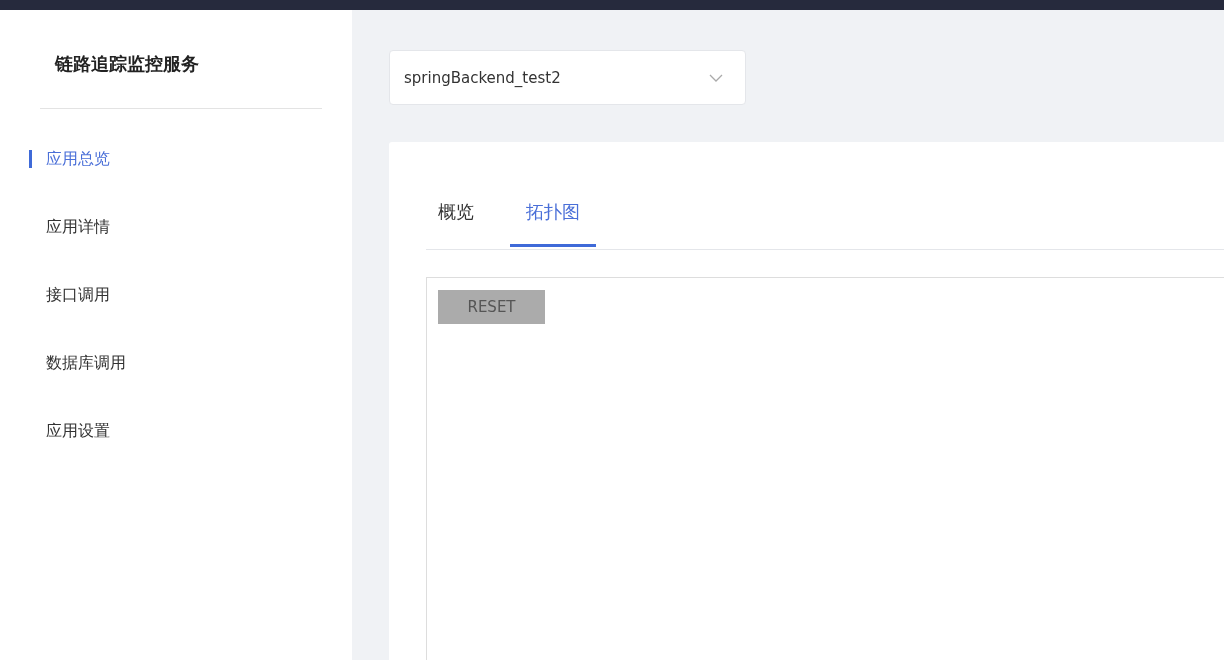  What do you see at coordinates (78, 295) in the screenshot?
I see `sidebar-item: 接口调用` at bounding box center [78, 295].